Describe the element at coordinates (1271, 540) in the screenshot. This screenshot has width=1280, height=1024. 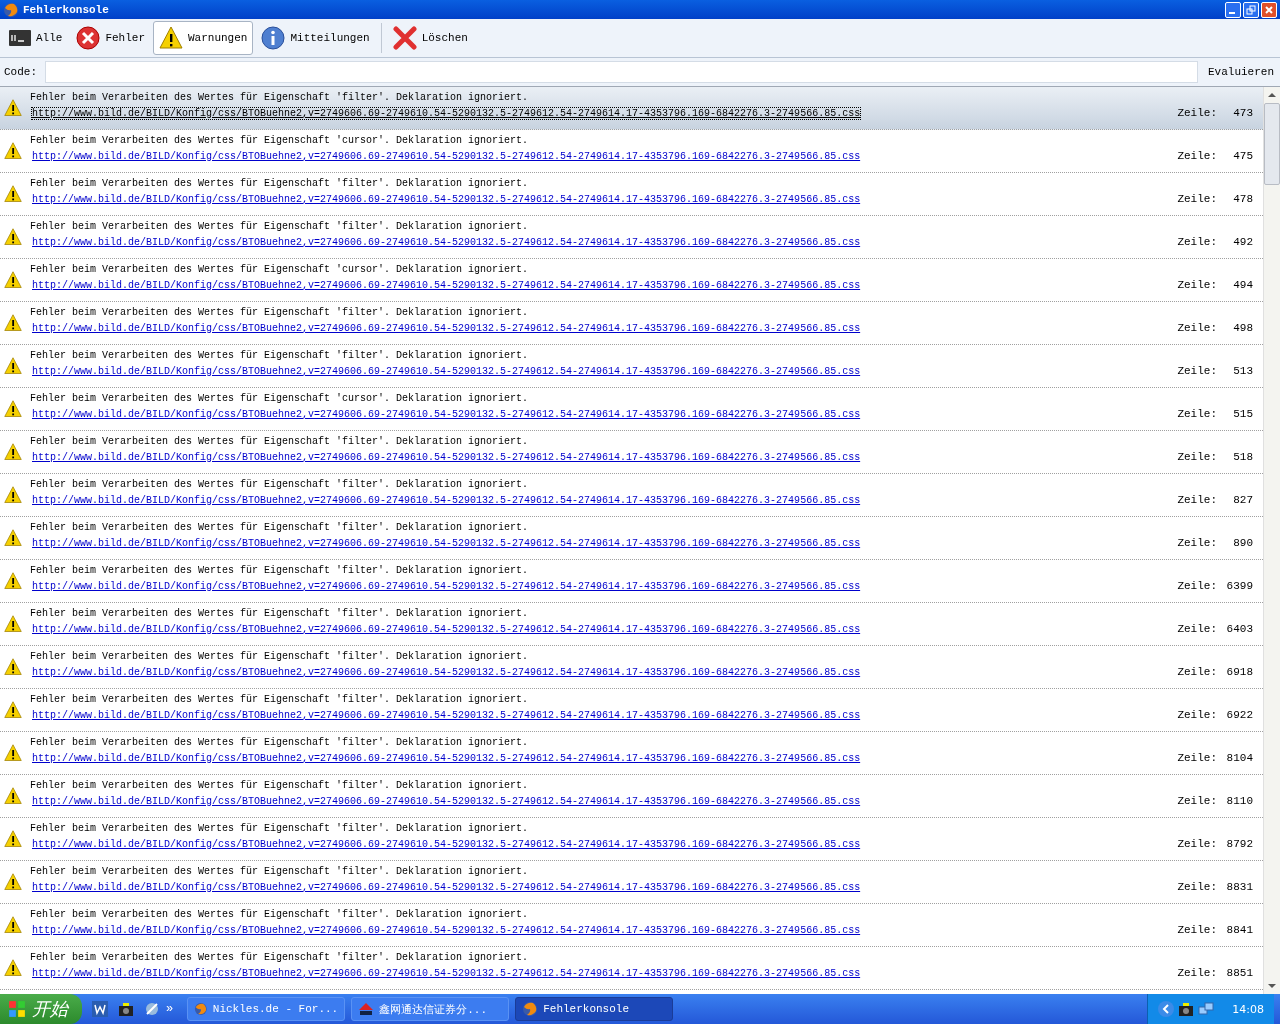
I see `scrollbar` at that location.